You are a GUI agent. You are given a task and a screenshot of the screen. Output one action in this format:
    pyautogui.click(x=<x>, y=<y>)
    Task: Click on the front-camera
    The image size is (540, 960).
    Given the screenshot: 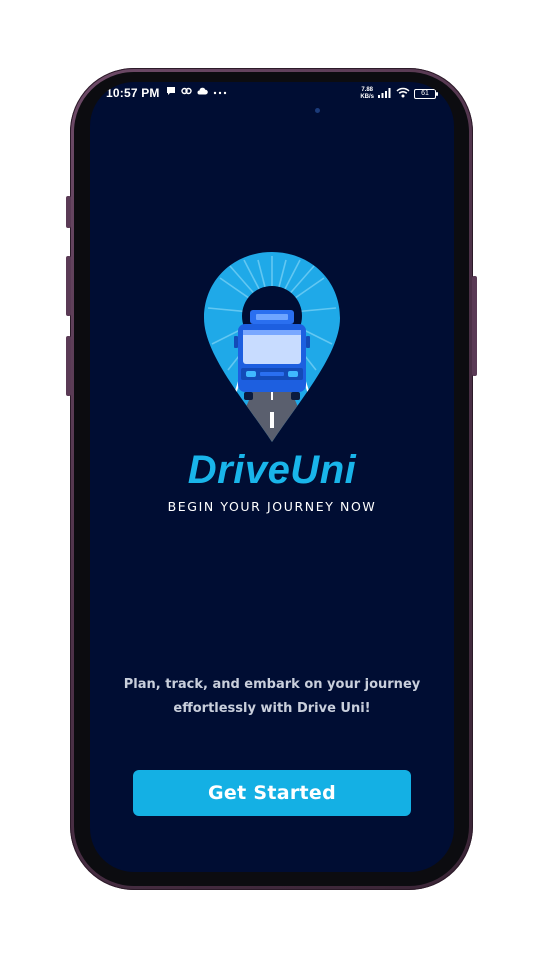 What is the action you would take?
    pyautogui.click(x=317, y=110)
    